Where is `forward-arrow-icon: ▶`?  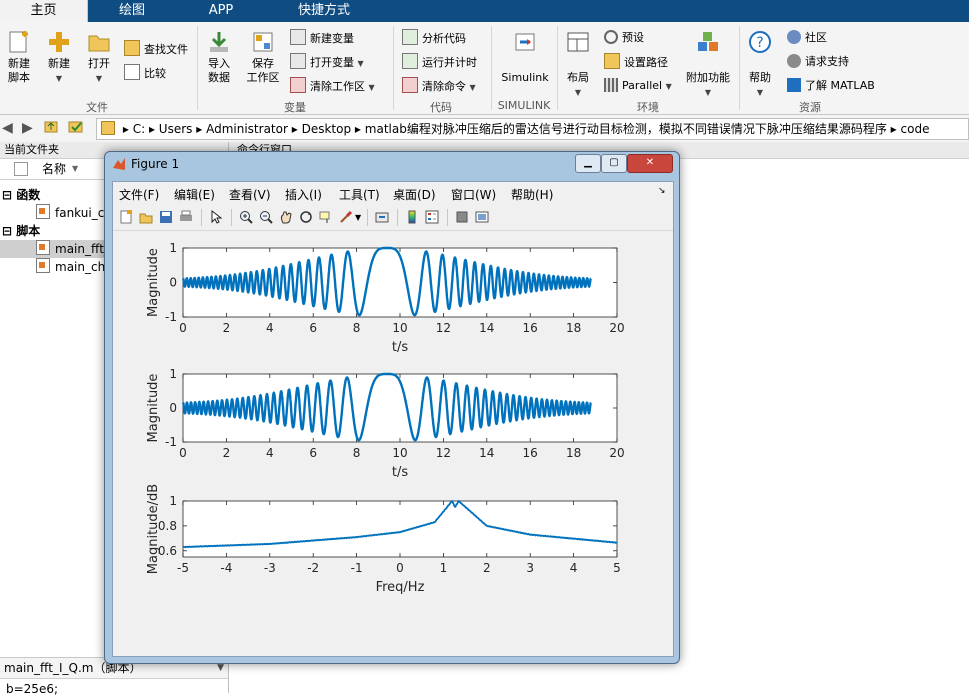 forward-arrow-icon: ▶ is located at coordinates (27, 128).